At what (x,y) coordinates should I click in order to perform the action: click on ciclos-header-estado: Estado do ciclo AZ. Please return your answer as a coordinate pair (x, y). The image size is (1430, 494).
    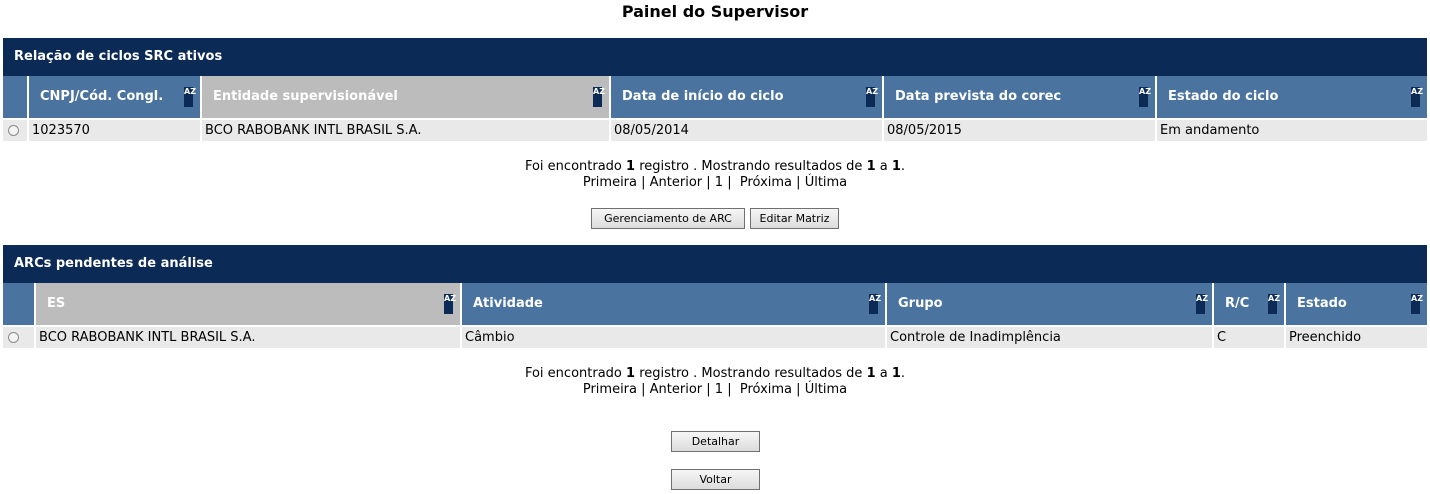
    Looking at the image, I should click on (1291, 97).